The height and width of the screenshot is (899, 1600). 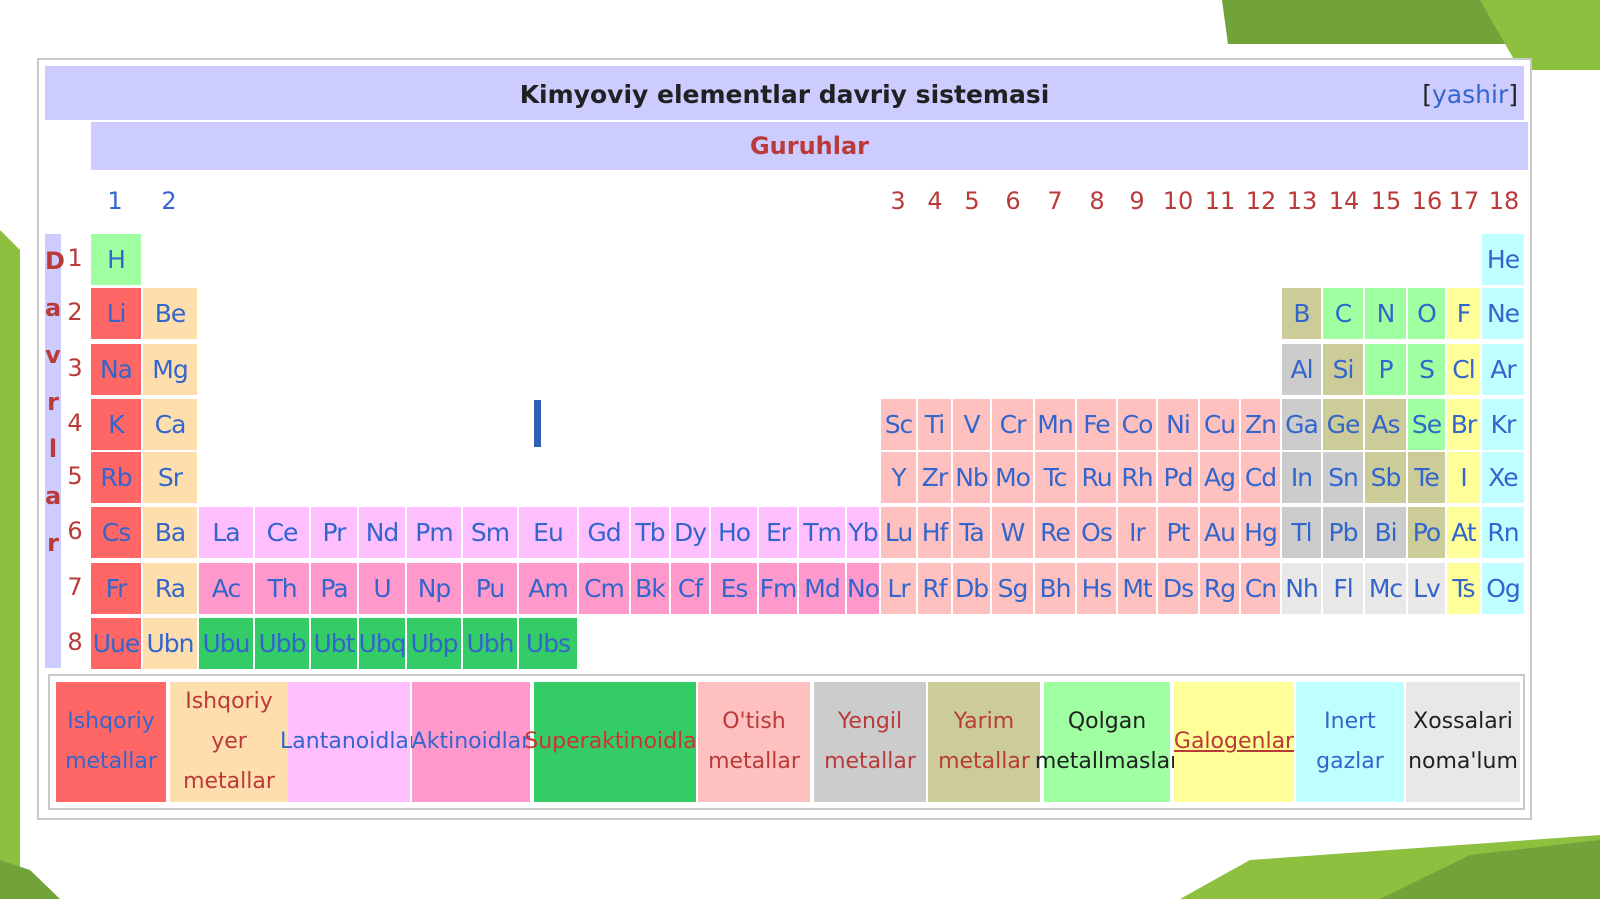 I want to click on element-ge: Ge, so click(x=1343, y=424).